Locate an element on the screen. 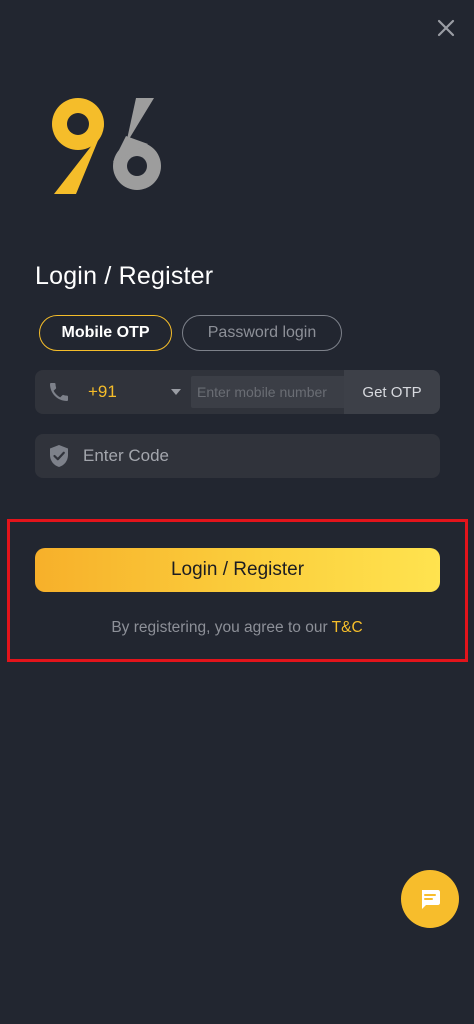 The height and width of the screenshot is (1024, 474). terms-link: T&C is located at coordinates (347, 627).